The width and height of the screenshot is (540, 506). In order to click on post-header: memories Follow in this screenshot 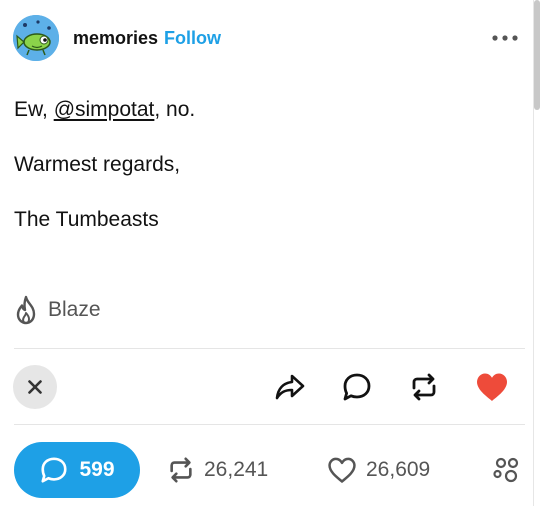, I will do `click(268, 38)`.